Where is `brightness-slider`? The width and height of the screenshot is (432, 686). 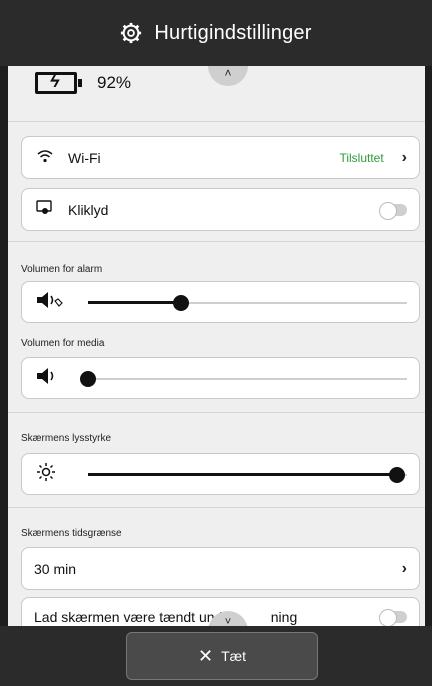 brightness-slider is located at coordinates (247, 475).